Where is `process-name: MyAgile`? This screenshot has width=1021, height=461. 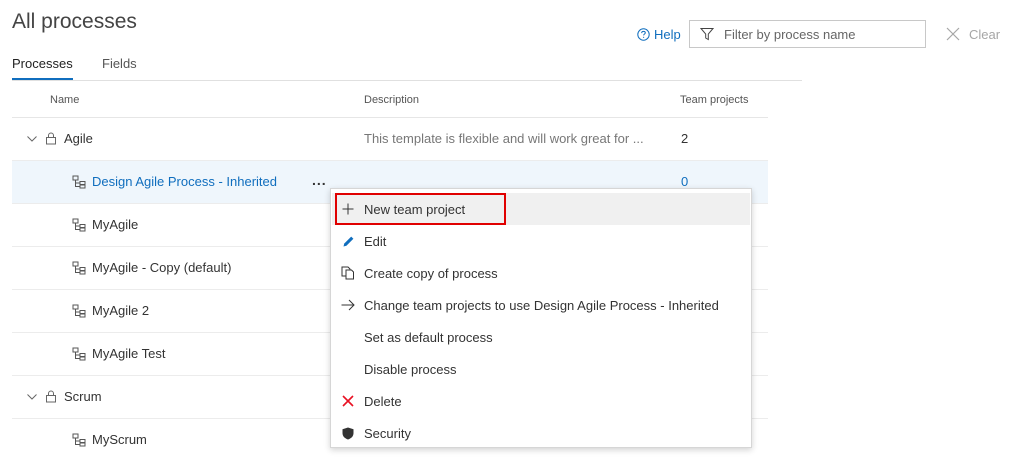 process-name: MyAgile is located at coordinates (115, 224).